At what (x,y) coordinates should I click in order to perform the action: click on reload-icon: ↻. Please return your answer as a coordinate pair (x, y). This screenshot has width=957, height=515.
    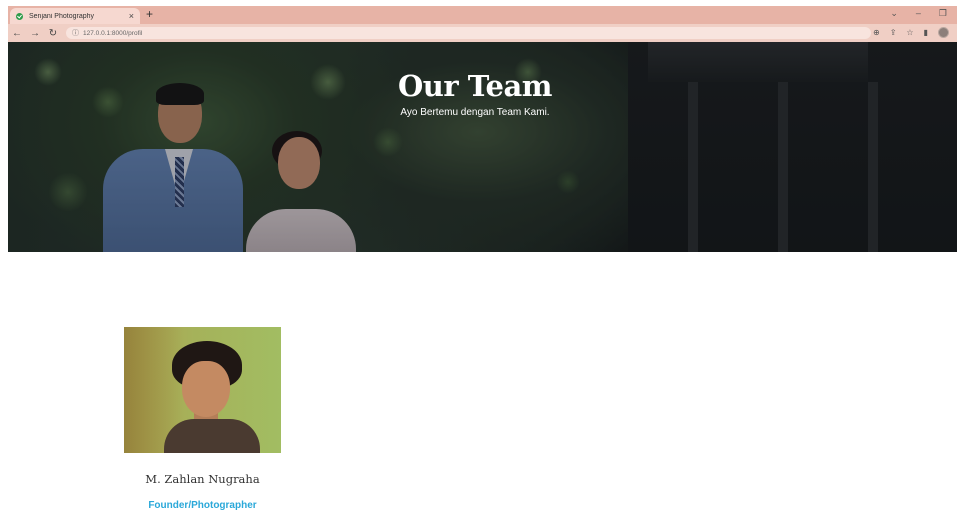
    Looking at the image, I should click on (53, 33).